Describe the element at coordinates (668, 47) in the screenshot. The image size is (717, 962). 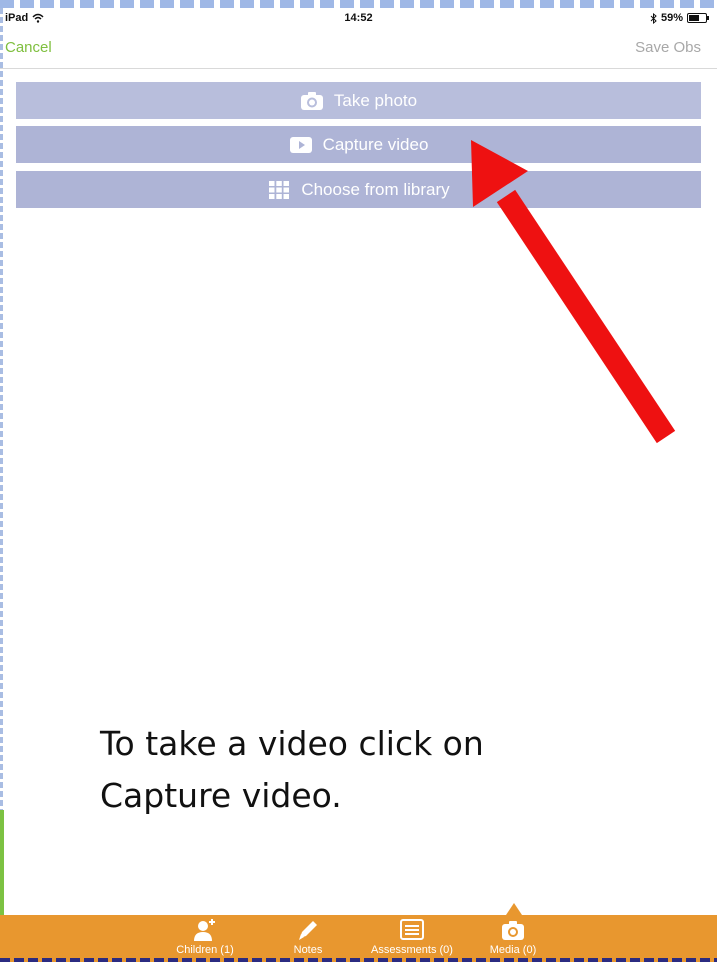
I see `save-obs-button: Save Obs` at that location.